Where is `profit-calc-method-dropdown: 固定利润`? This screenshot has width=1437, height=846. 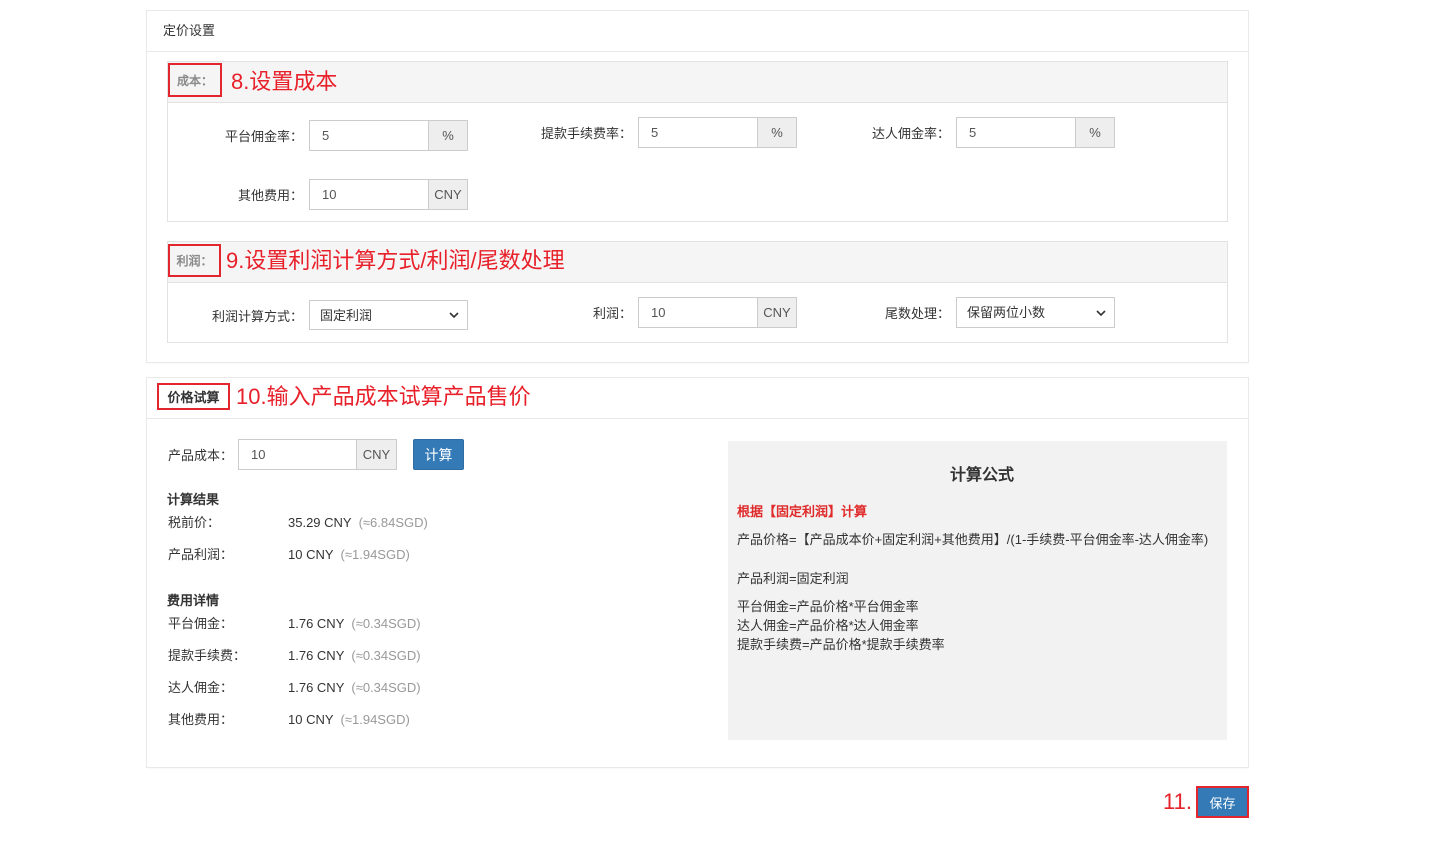 profit-calc-method-dropdown: 固定利润 is located at coordinates (388, 315).